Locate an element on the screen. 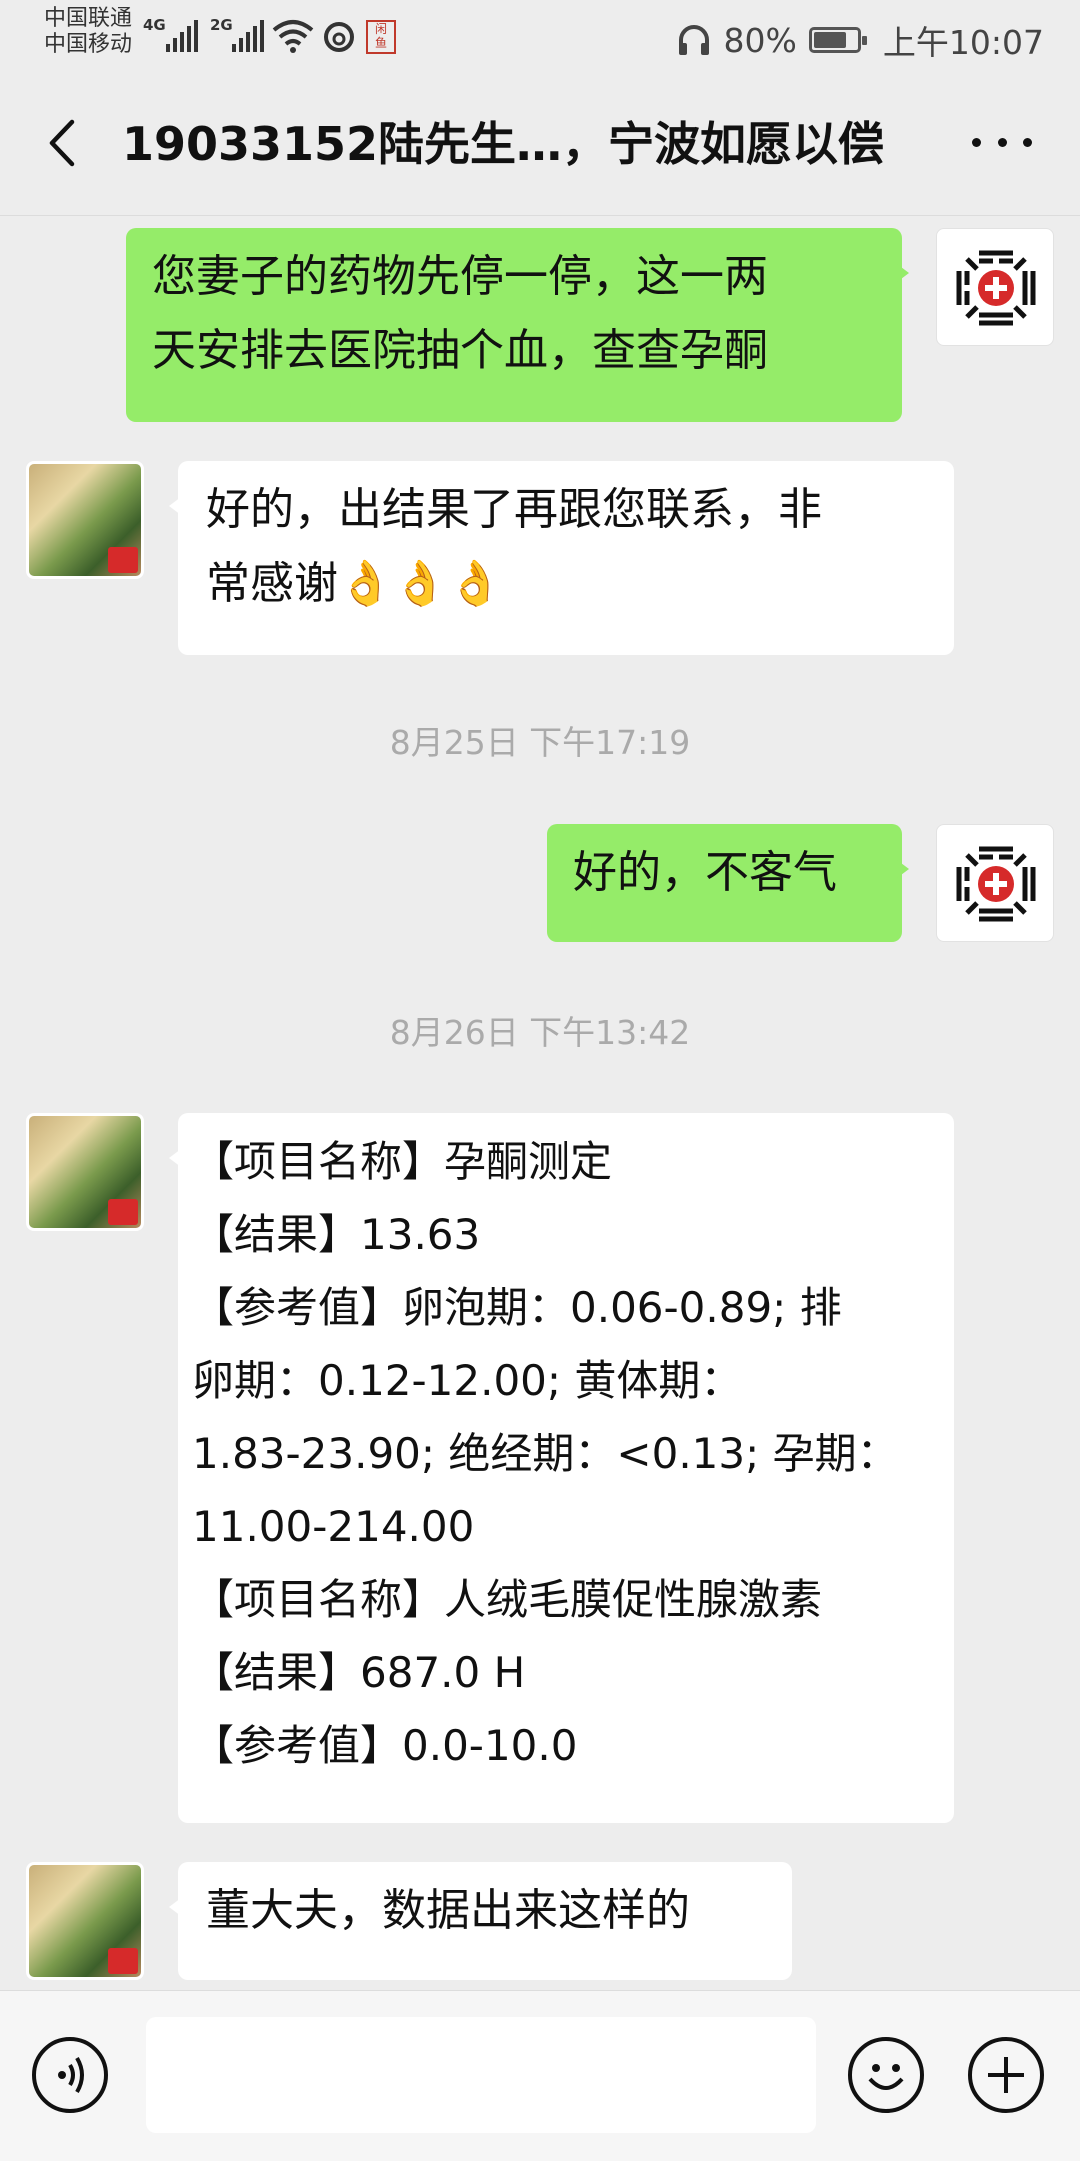 This screenshot has height=2161, width=1080. message-bubble-incoming: 董大夫，数据出来这样的 is located at coordinates (480, 1921).